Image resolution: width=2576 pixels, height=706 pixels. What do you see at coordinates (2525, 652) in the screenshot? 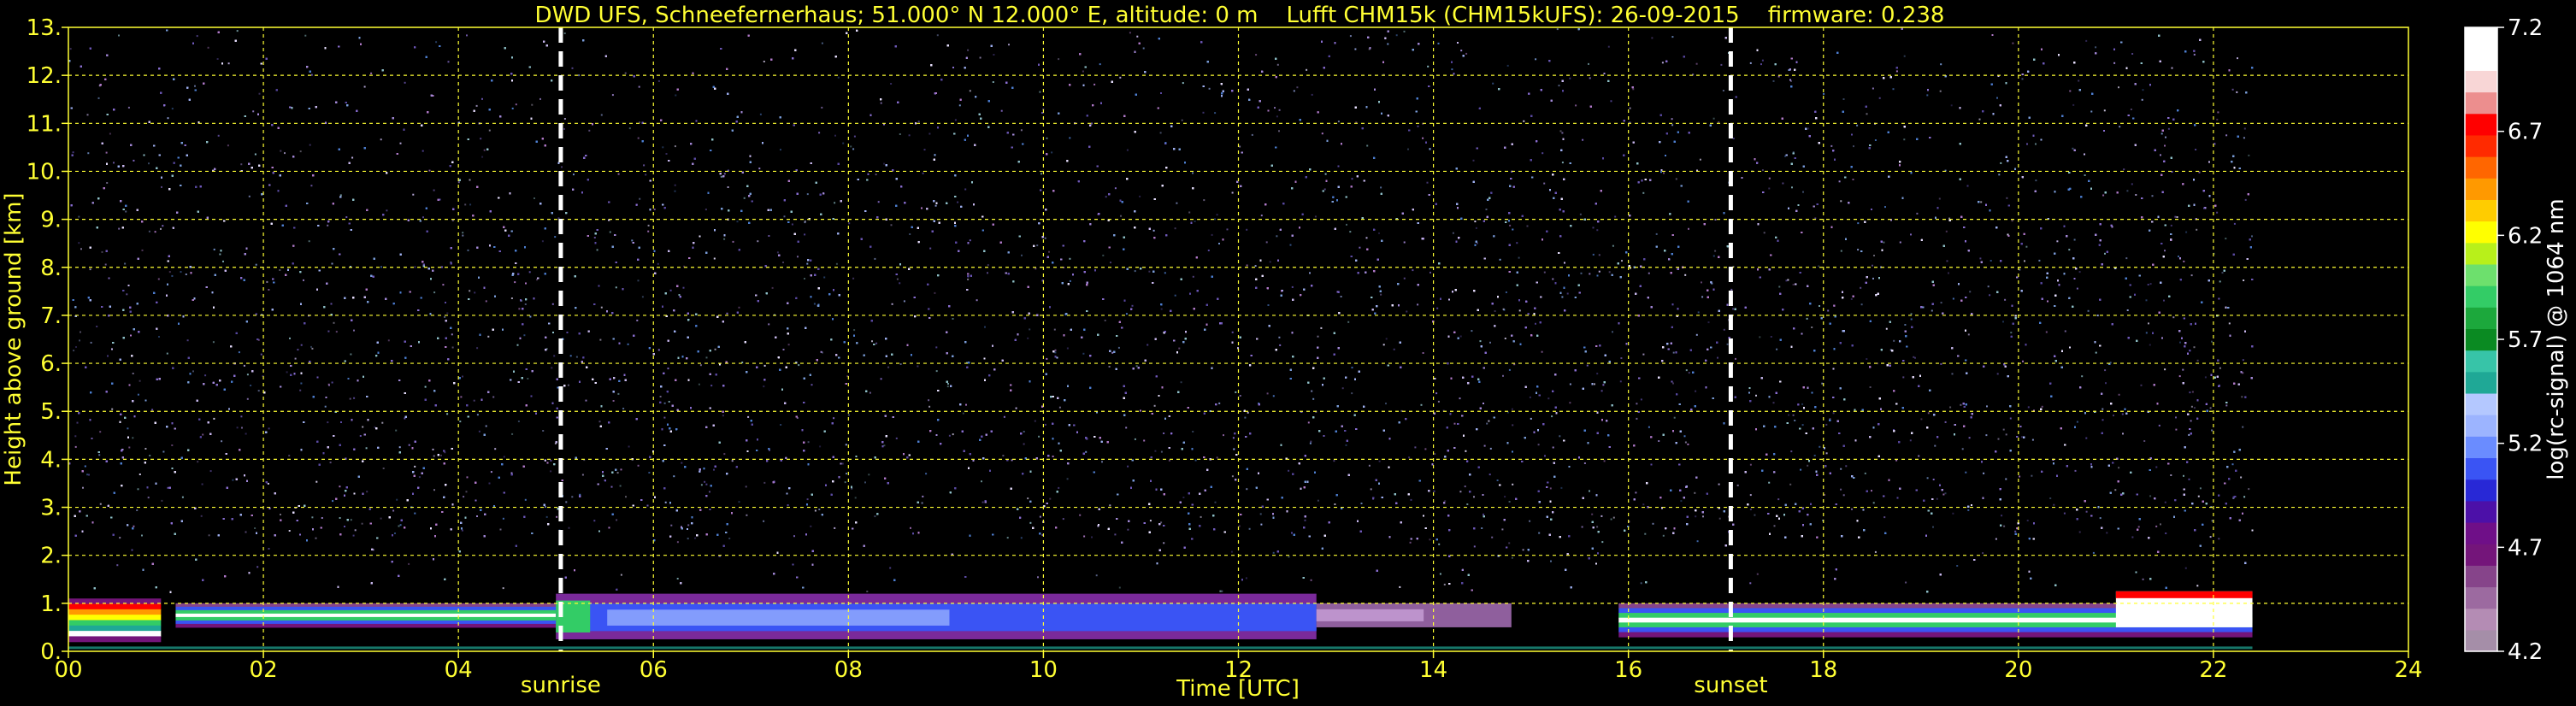
I see `colorbar-tick-label: 4.2` at bounding box center [2525, 652].